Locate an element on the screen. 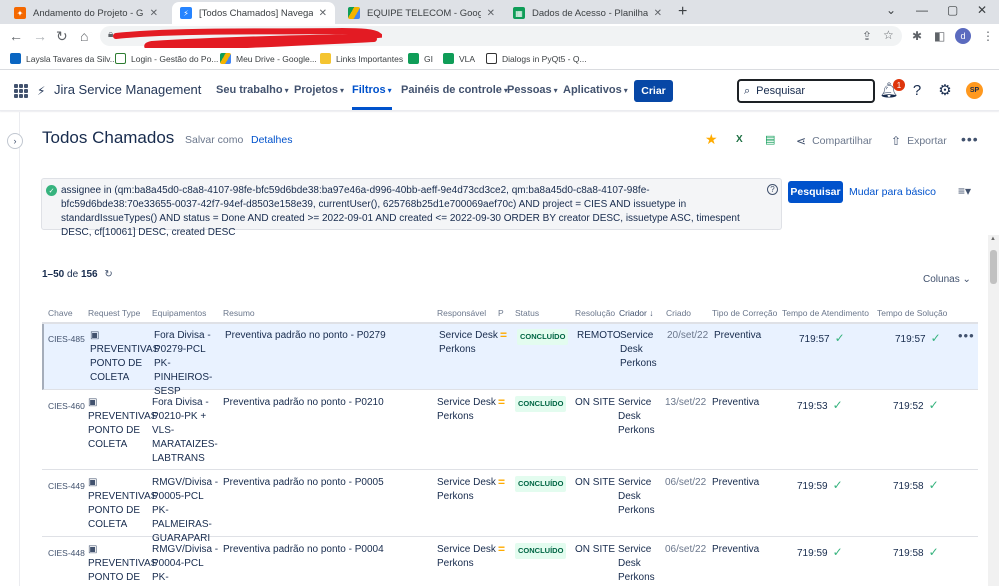 The image size is (999, 586). column-header-equipment: Equipamentos is located at coordinates (179, 313).